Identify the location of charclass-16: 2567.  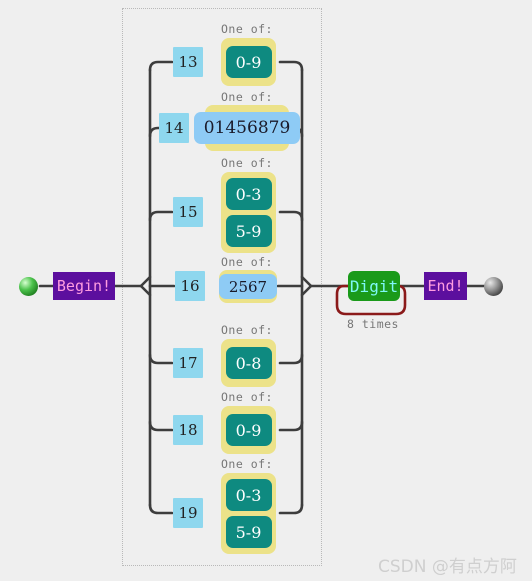
(248, 286).